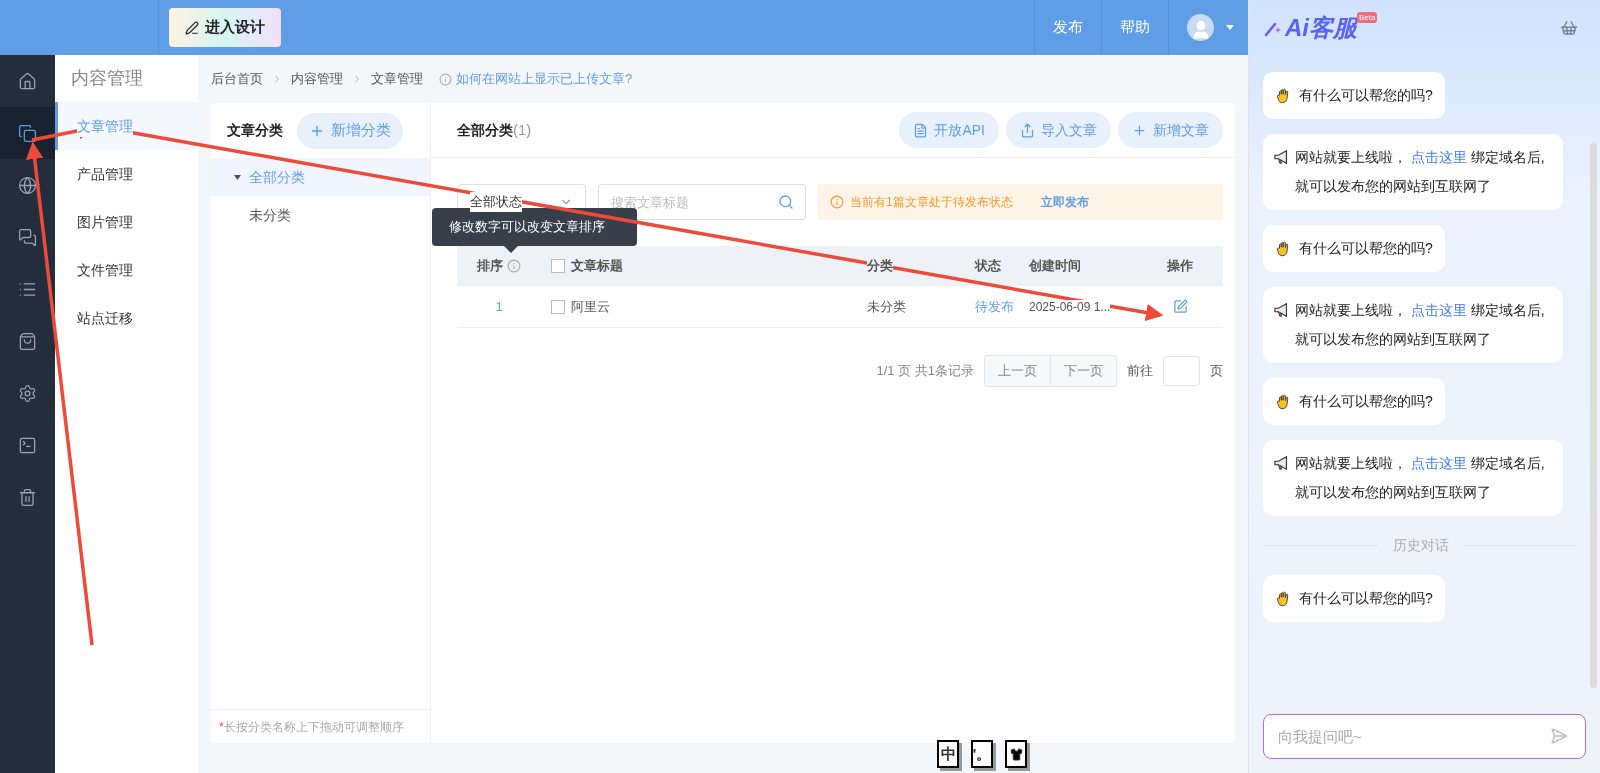  I want to click on next-button: 下一页, so click(1083, 371).